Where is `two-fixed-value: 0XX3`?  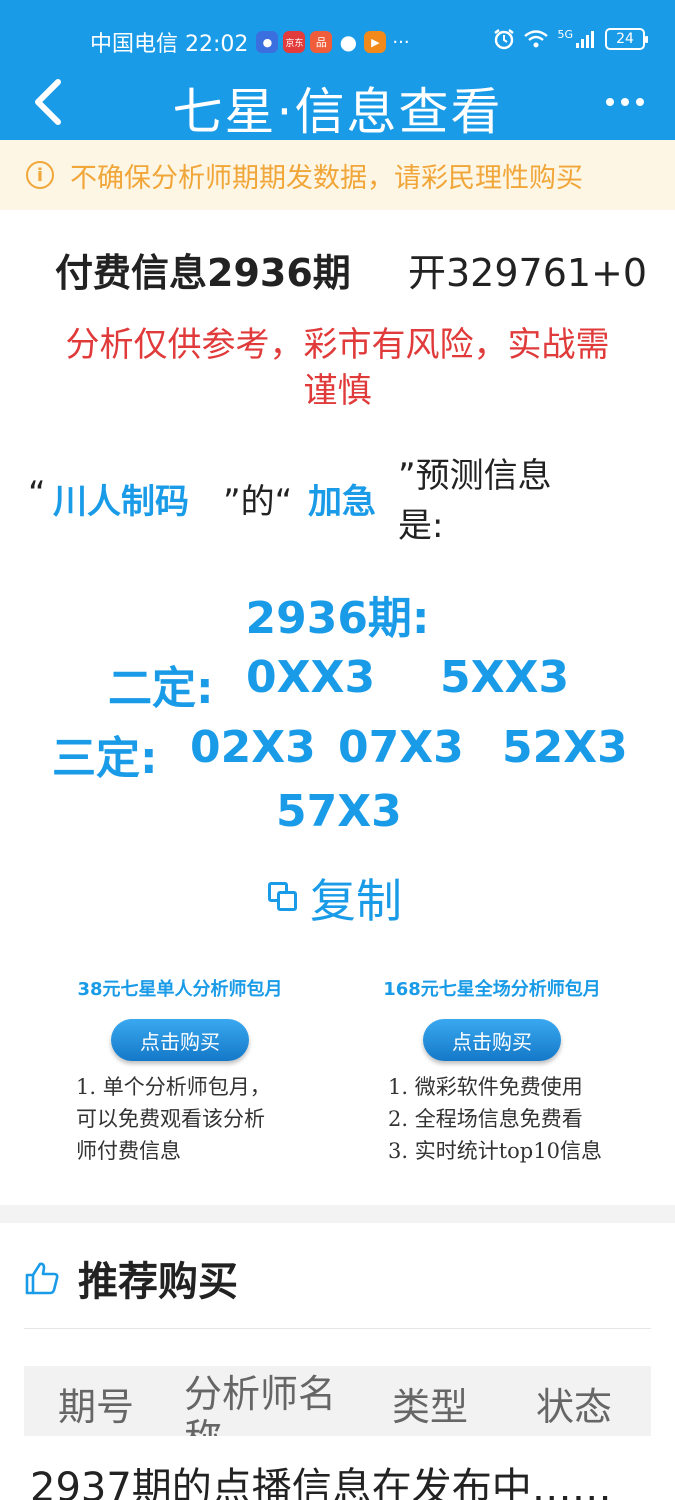
two-fixed-value: 0XX3 is located at coordinates (311, 677).